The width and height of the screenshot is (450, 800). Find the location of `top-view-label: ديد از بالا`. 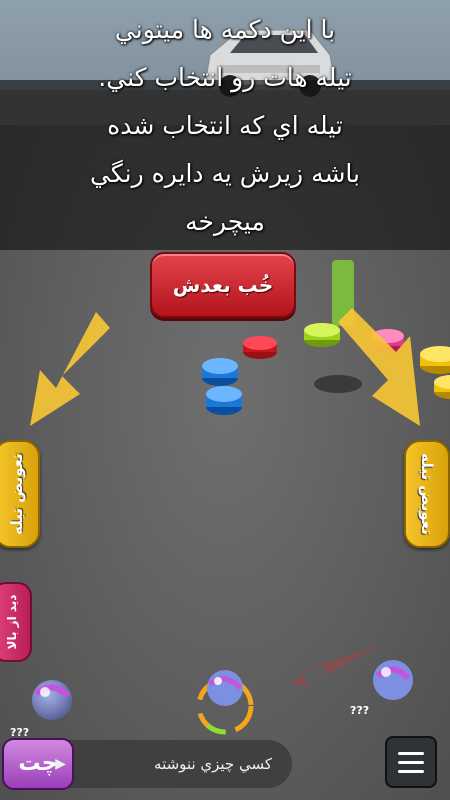

top-view-label: ديد از بالا is located at coordinates (12, 622).